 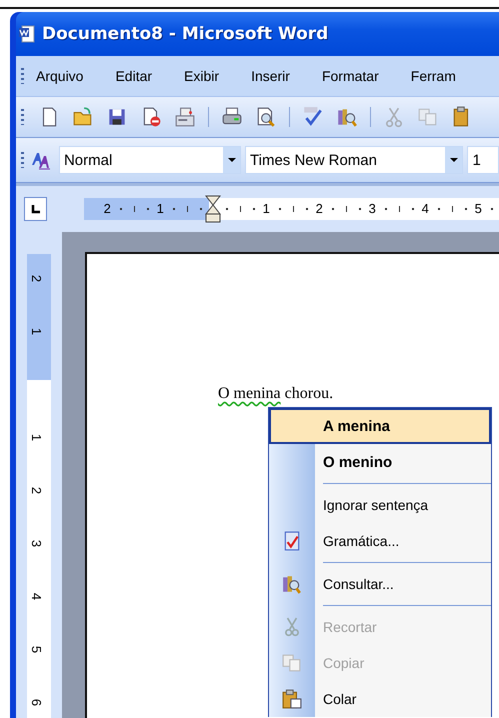 I want to click on menu-item: Editar, so click(x=133, y=76).